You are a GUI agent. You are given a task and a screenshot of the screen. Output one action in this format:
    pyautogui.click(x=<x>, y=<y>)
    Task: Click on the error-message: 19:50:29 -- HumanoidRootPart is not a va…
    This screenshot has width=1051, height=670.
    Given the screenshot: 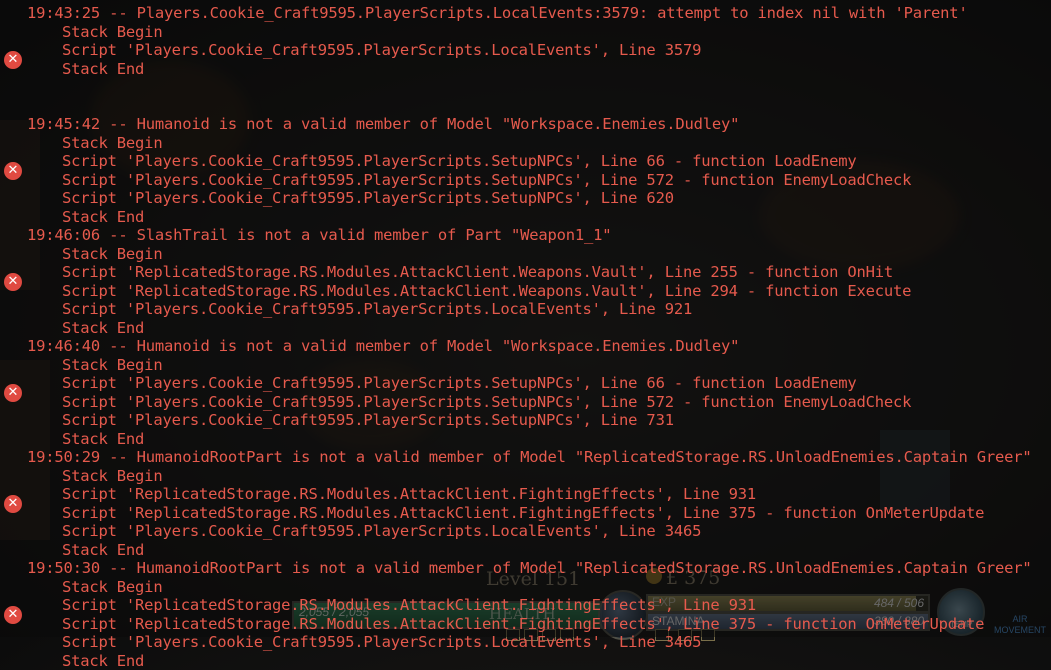 What is the action you would take?
    pyautogui.click(x=529, y=457)
    